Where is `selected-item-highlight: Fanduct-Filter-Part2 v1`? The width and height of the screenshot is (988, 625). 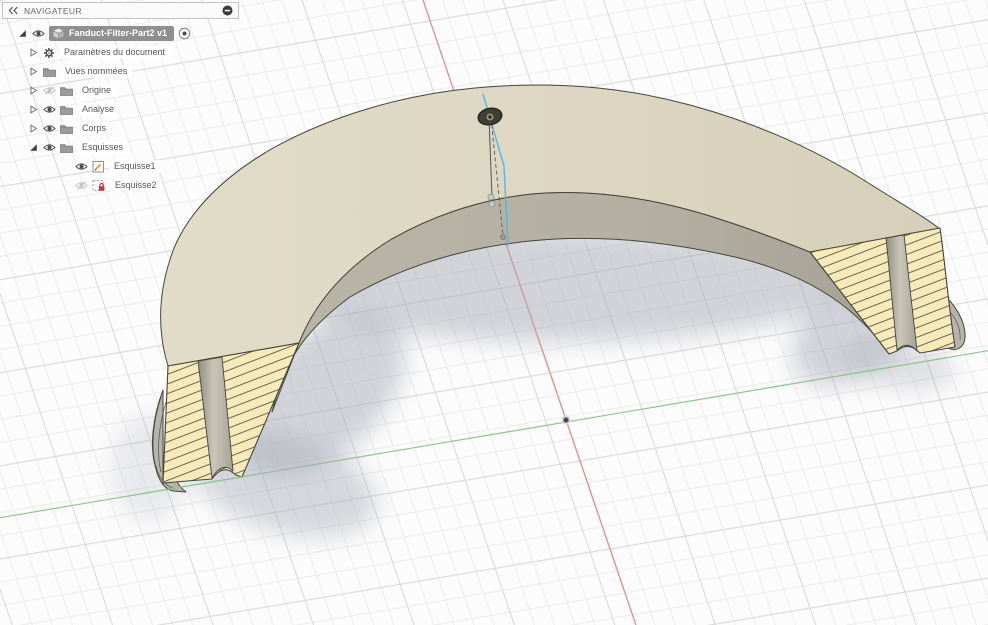 selected-item-highlight: Fanduct-Filter-Part2 v1 is located at coordinates (112, 33).